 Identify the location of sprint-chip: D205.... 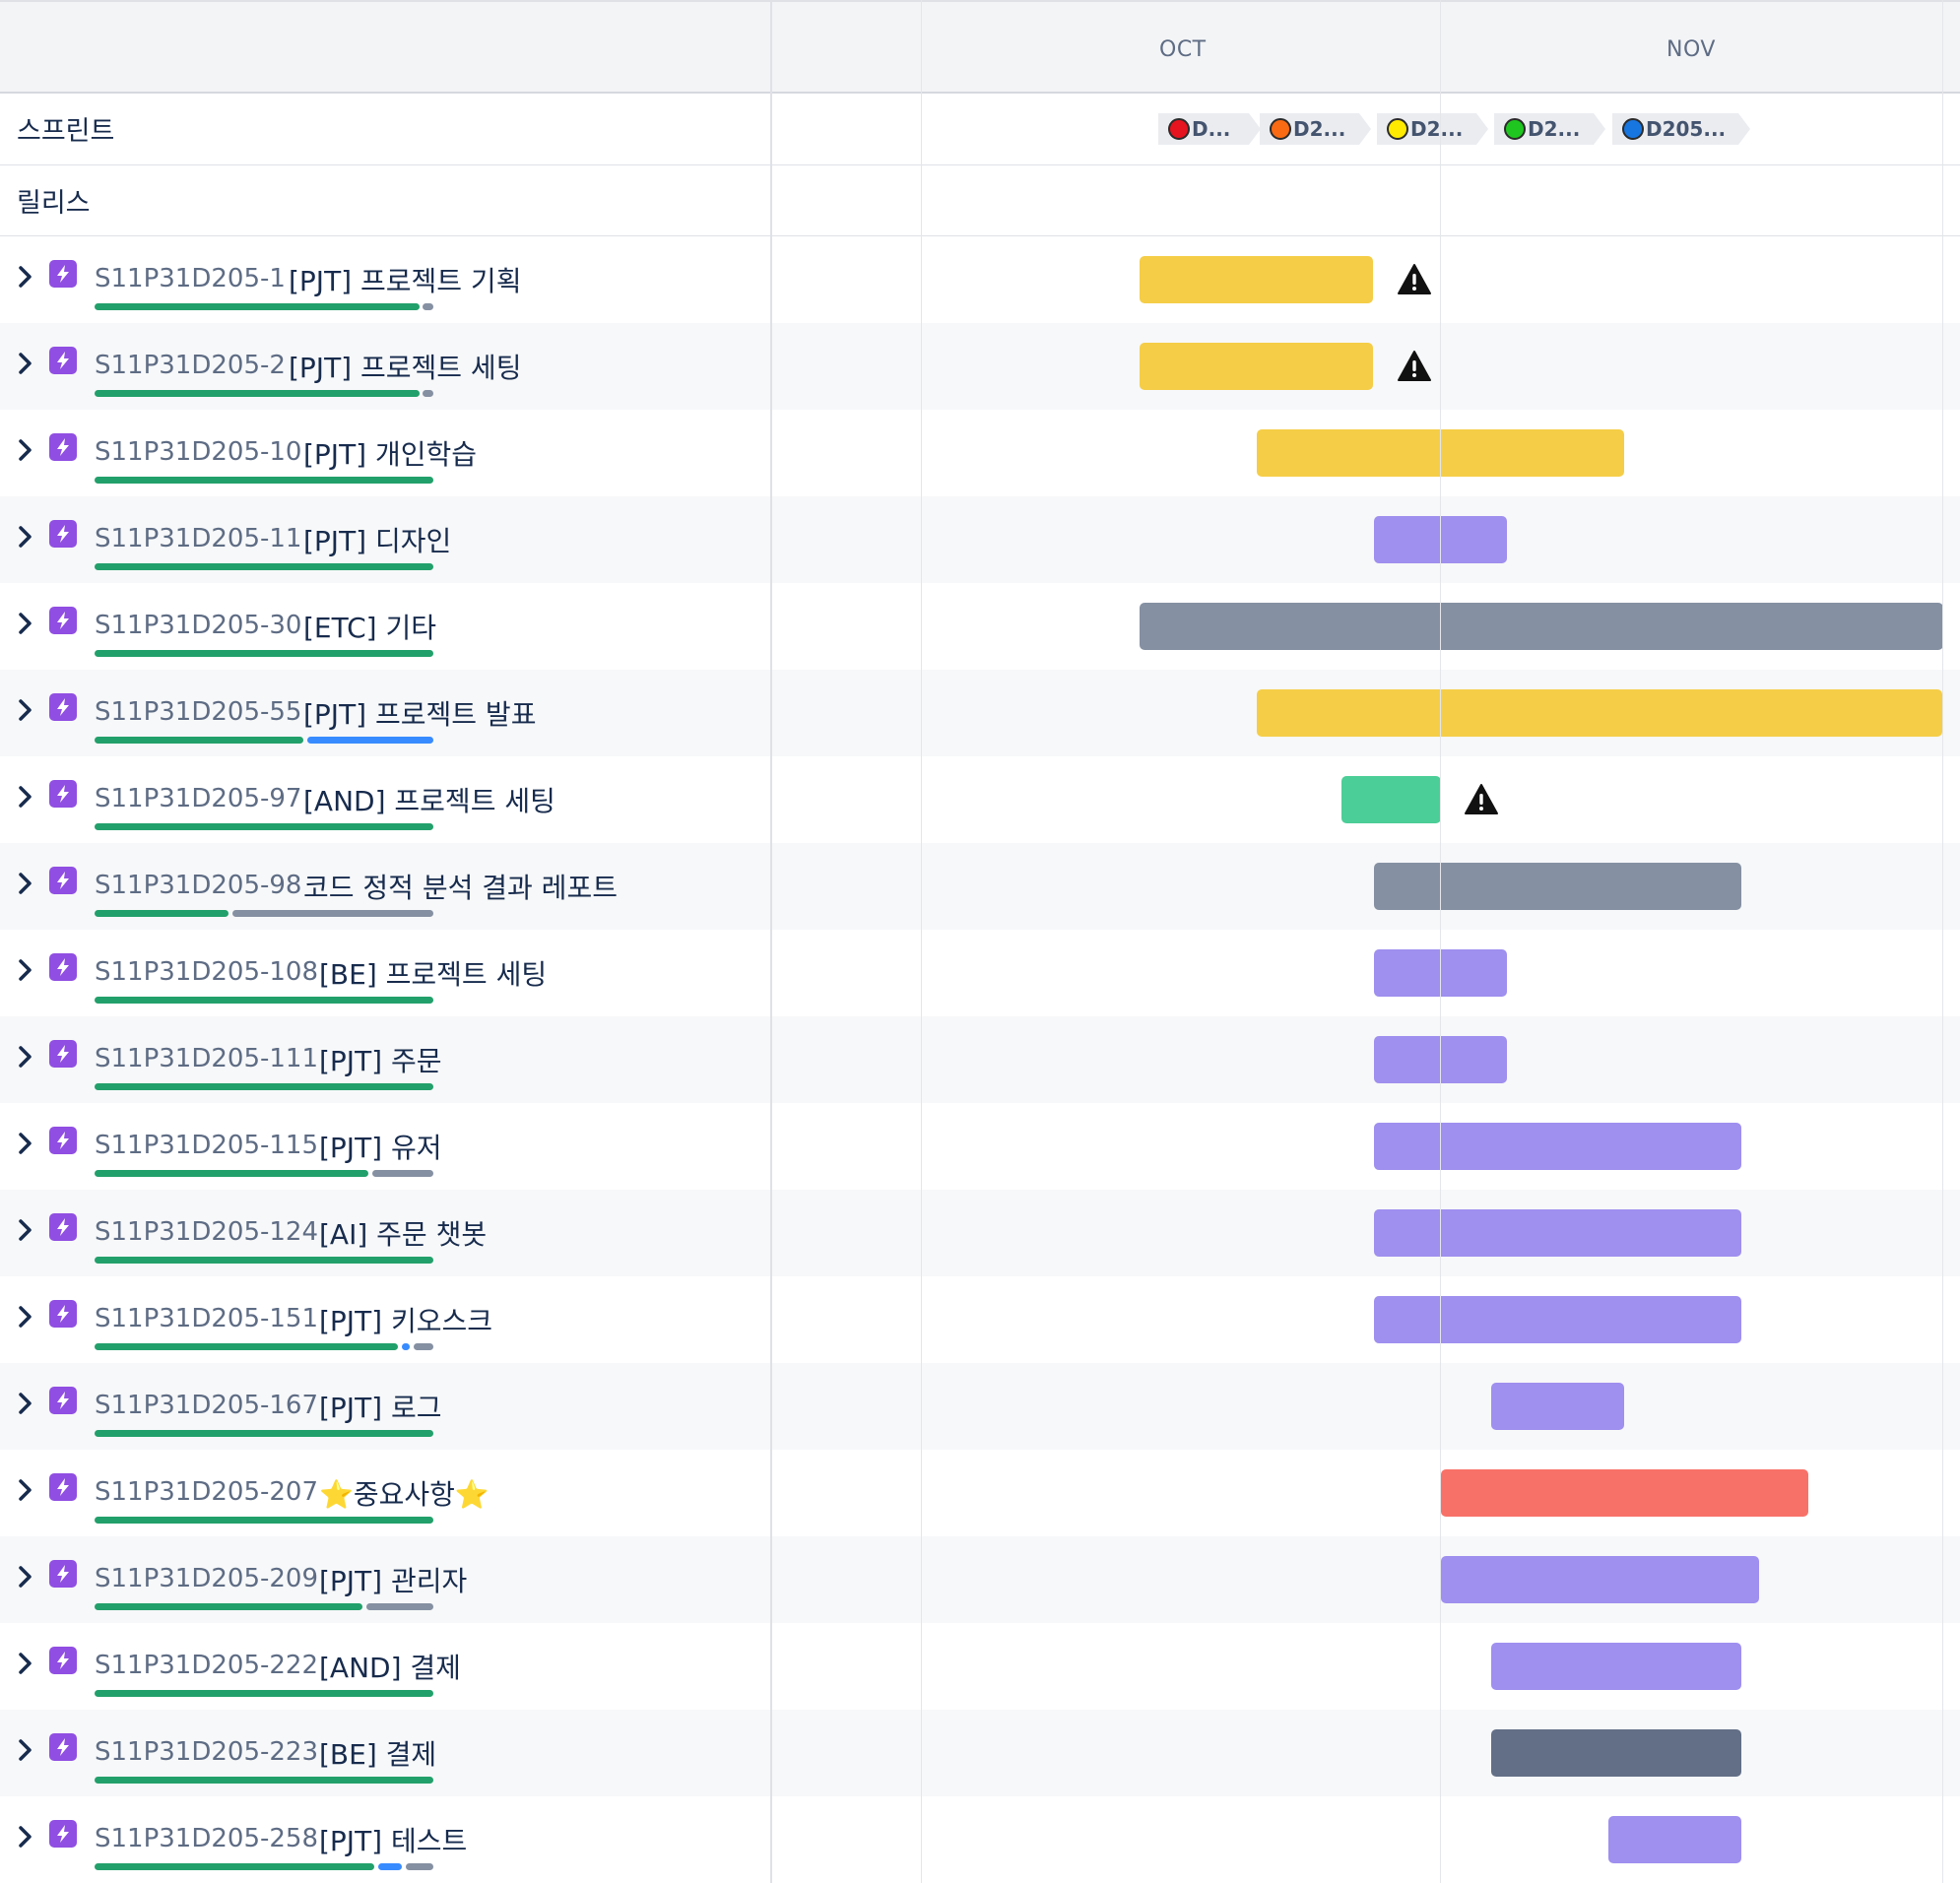
(1681, 129).